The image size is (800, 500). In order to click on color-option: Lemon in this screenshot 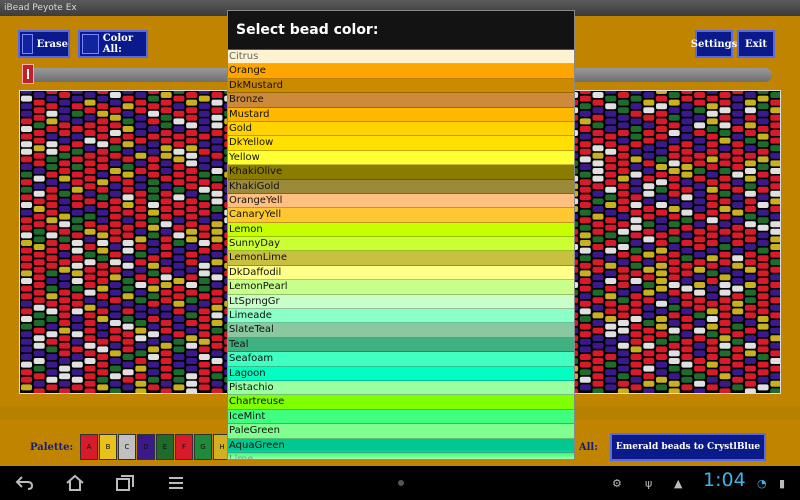, I will do `click(401, 230)`.